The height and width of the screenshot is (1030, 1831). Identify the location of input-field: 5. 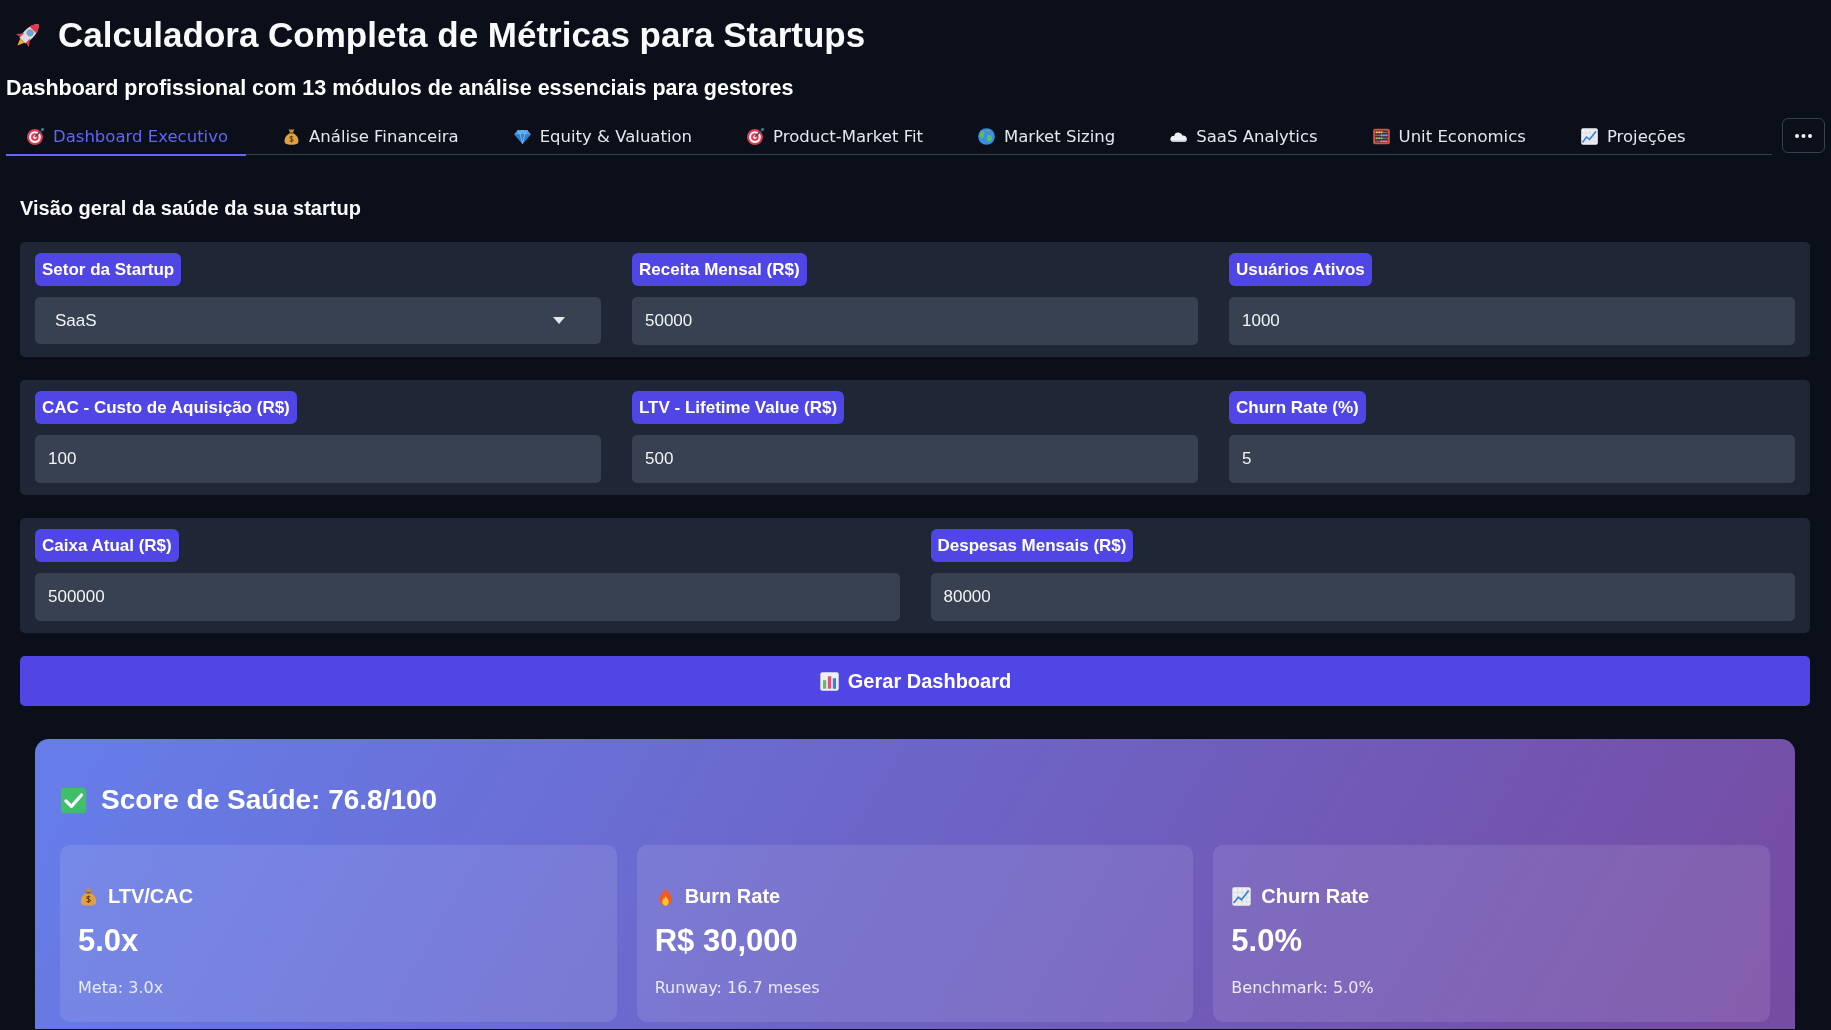
(1512, 459).